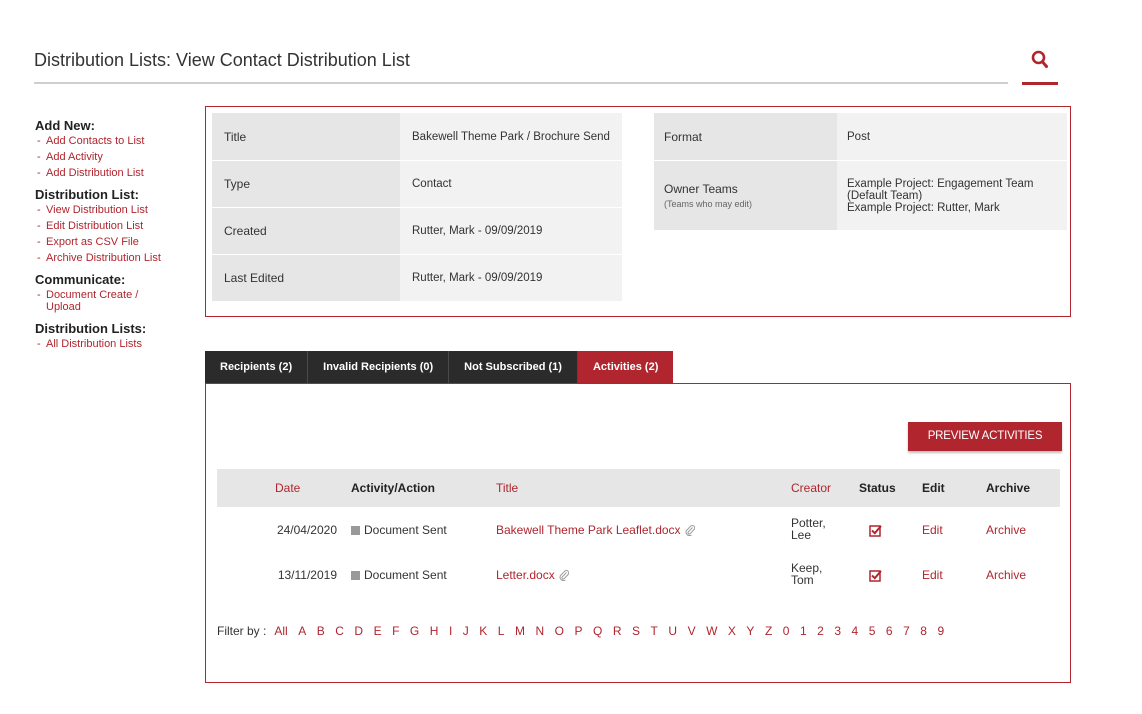 Image resolution: width=1142 pixels, height=714 pixels. What do you see at coordinates (950, 488) in the screenshot?
I see `column-header-edit: Edit` at bounding box center [950, 488].